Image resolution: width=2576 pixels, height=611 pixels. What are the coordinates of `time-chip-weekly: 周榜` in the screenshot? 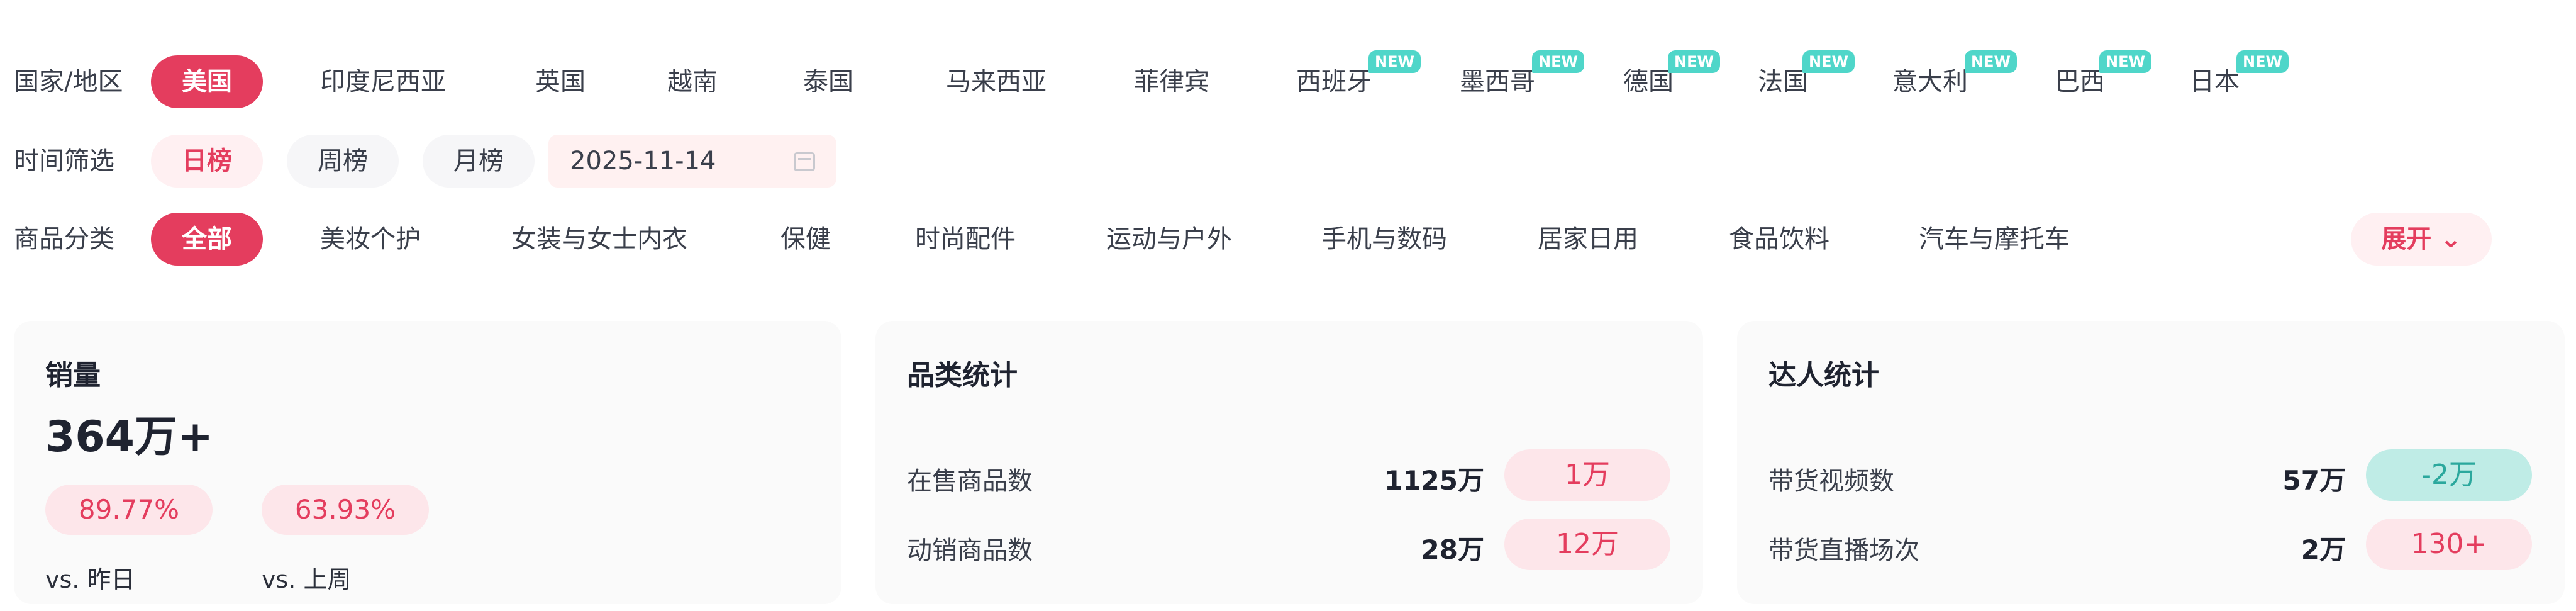 It's located at (343, 162).